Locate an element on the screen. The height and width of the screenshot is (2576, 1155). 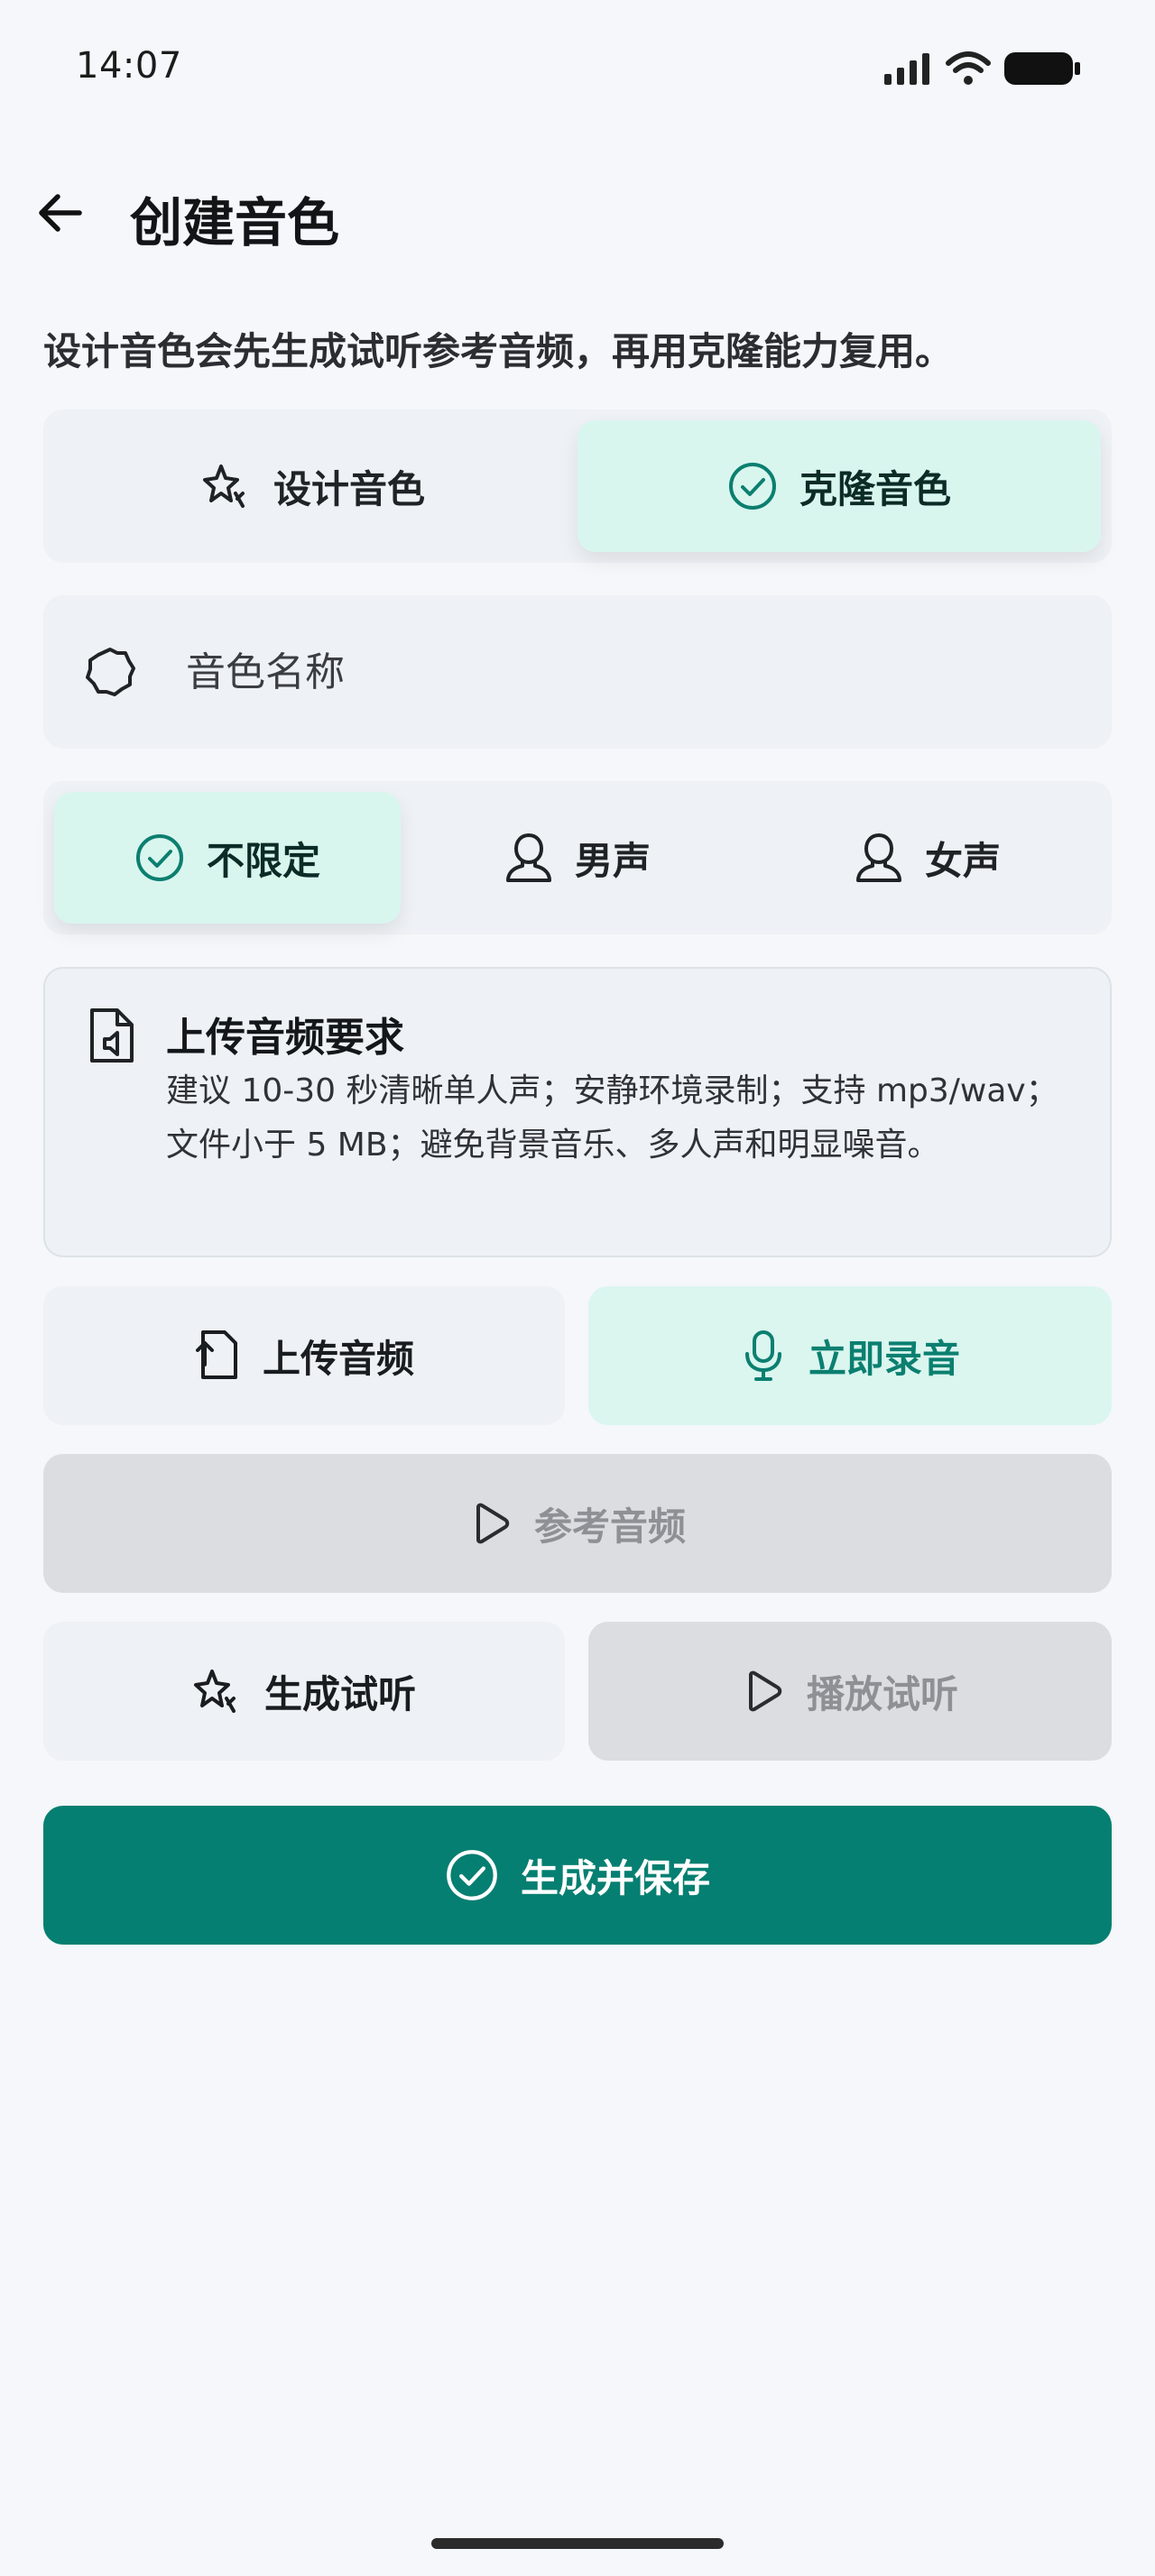
back-button is located at coordinates (59, 213).